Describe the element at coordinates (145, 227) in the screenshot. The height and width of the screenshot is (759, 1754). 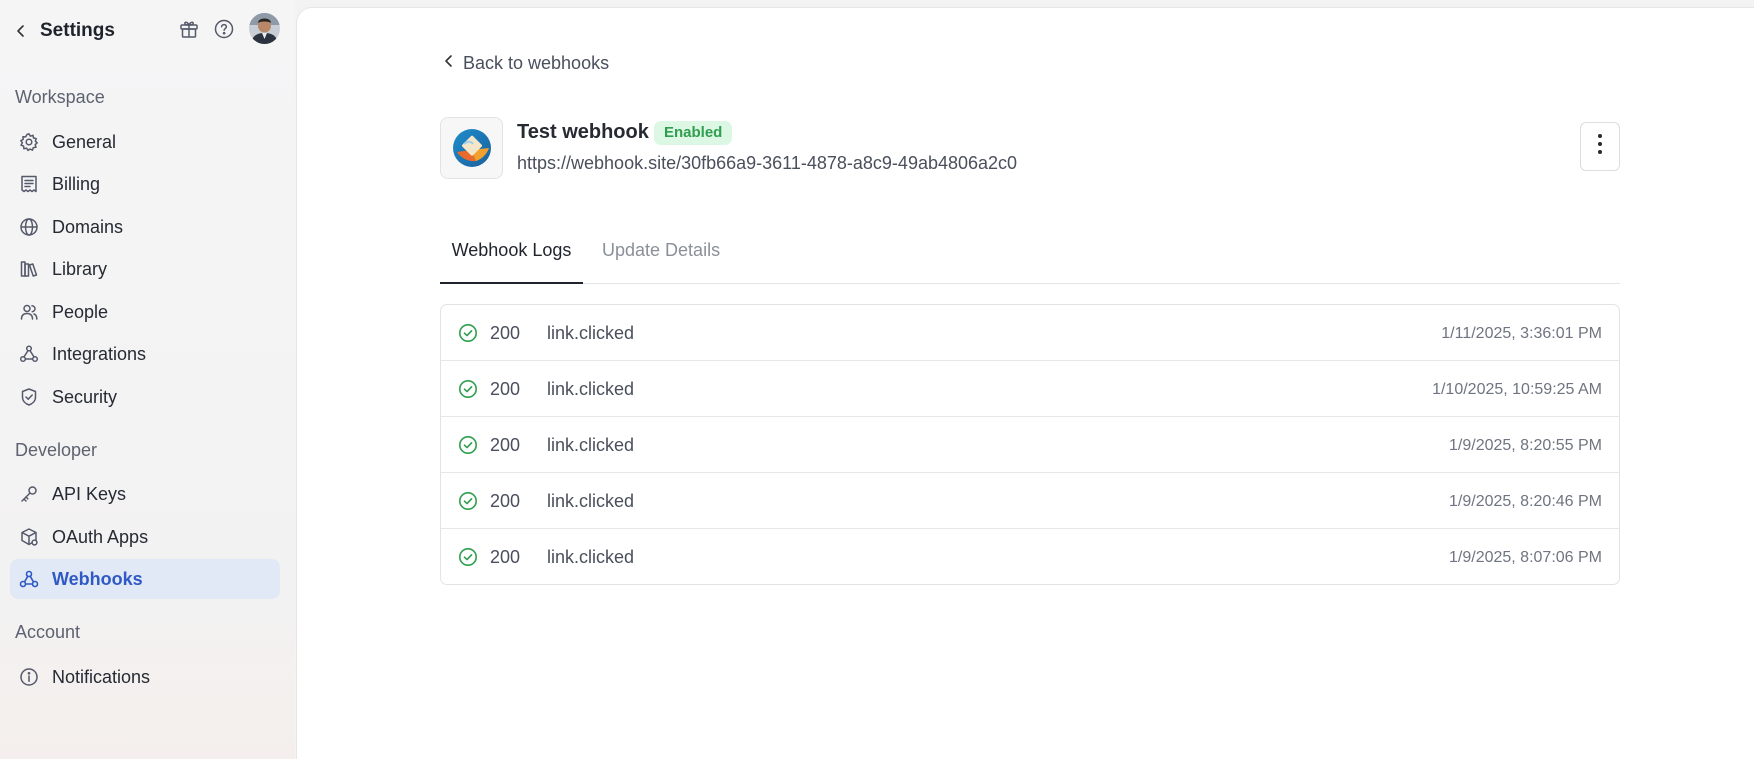
I see `sidebar-item-domains: Domains` at that location.